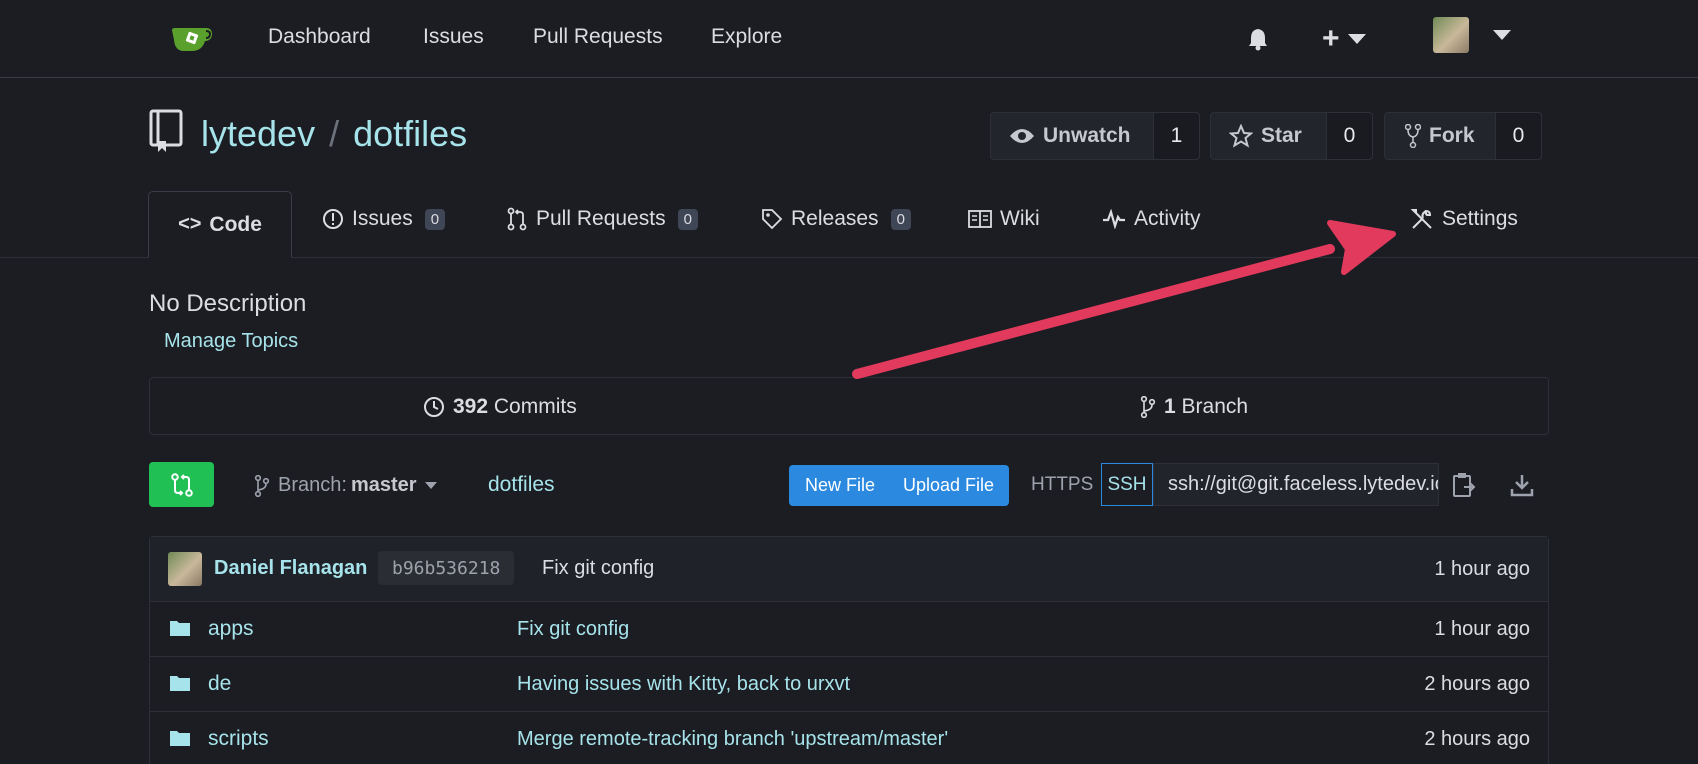 This screenshot has height=764, width=1698. Describe the element at coordinates (1258, 39) in the screenshot. I see `bell-icon` at that location.